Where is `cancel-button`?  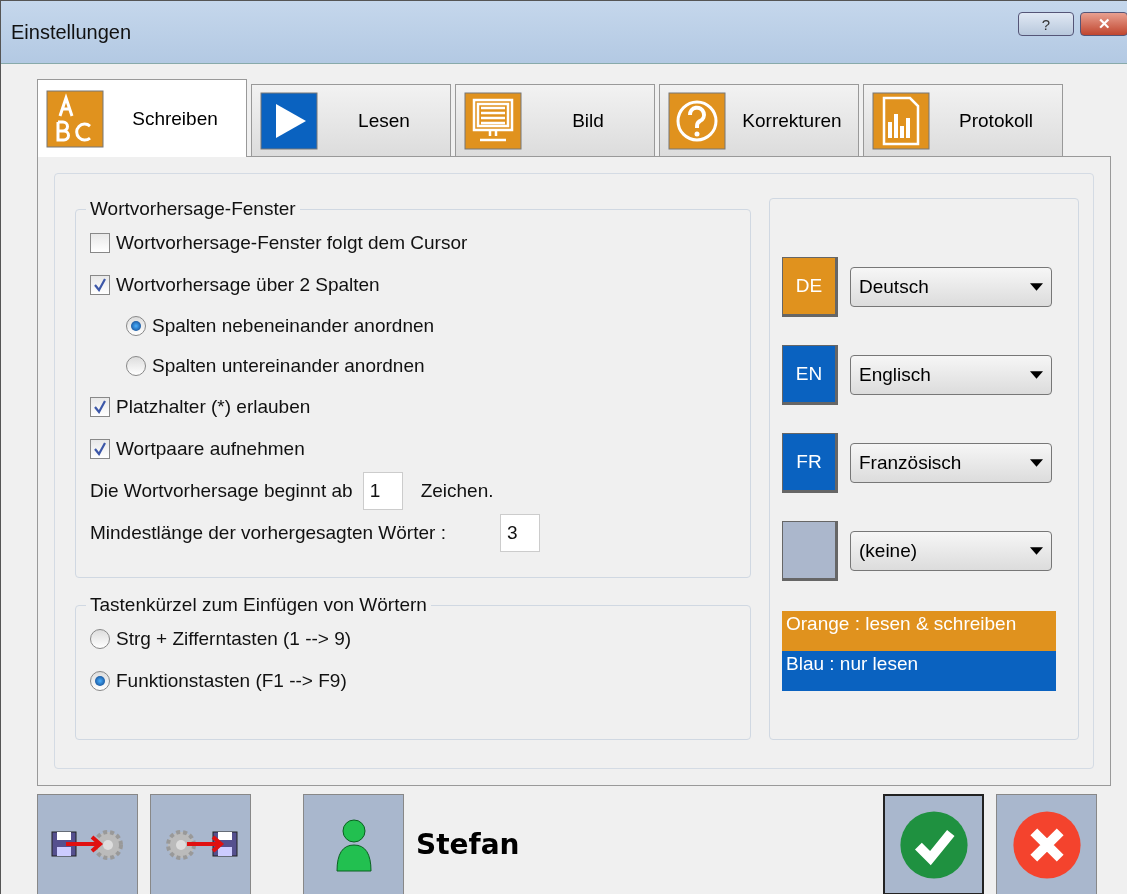
cancel-button is located at coordinates (1046, 844).